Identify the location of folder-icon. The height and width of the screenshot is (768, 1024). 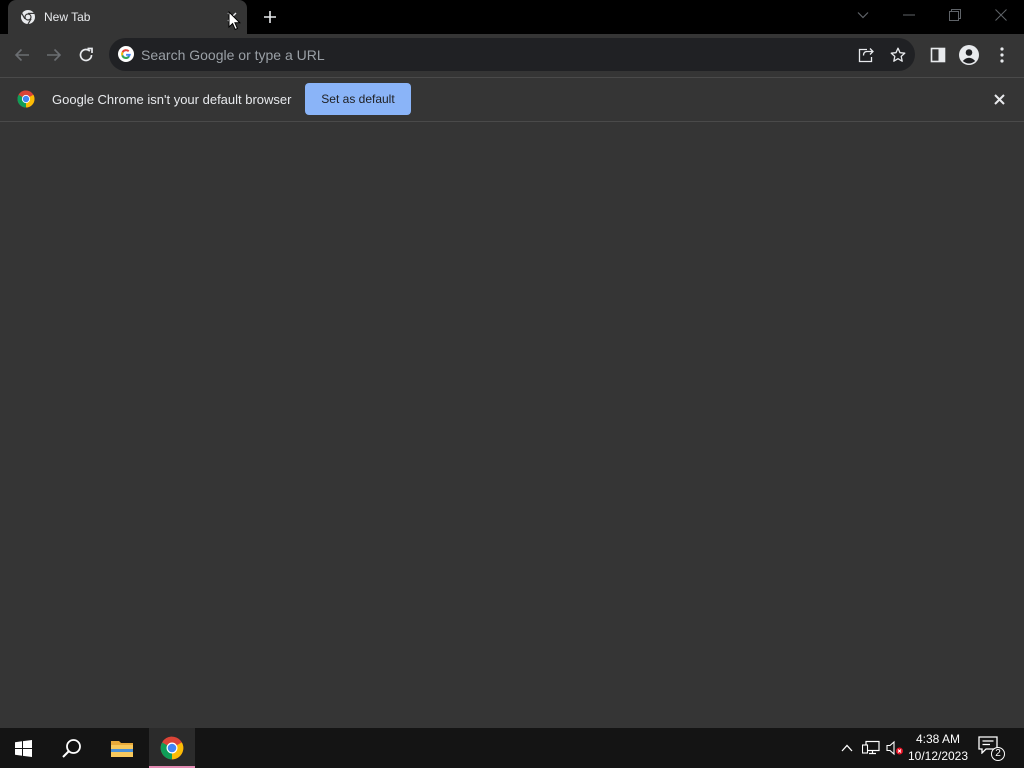
(122, 748).